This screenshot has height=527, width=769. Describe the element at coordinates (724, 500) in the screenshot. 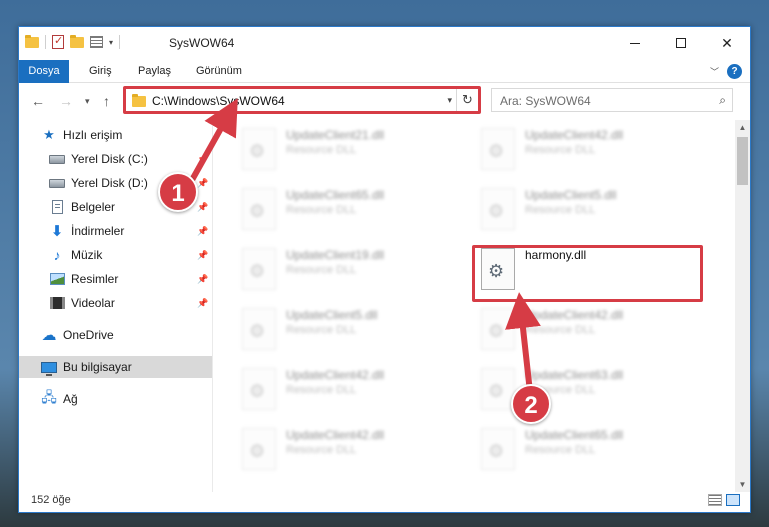

I see `view-buttons` at that location.